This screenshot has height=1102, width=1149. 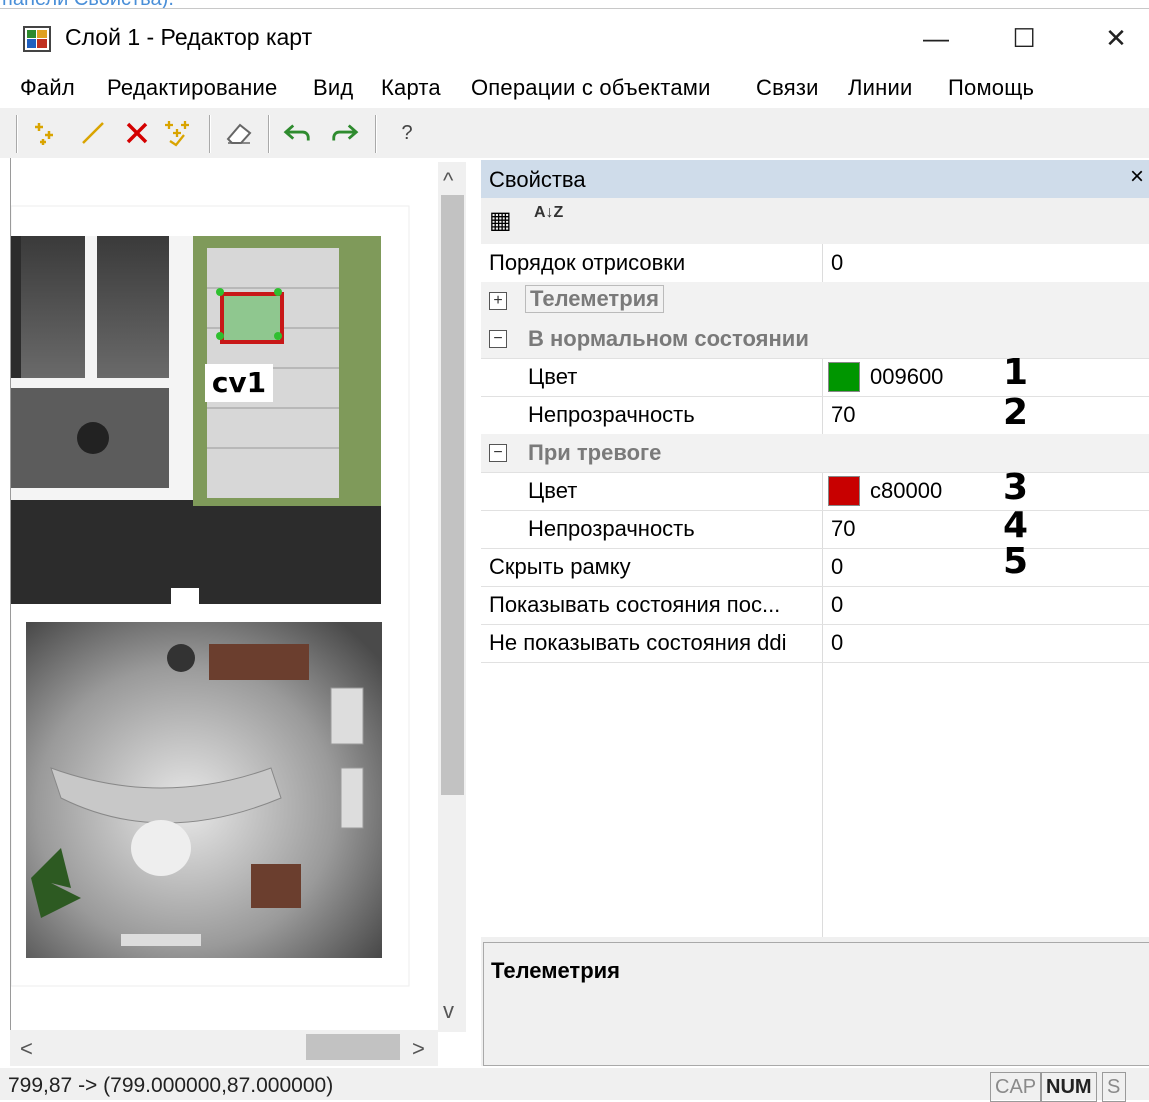 What do you see at coordinates (1016, 525) in the screenshot?
I see `annotation-marker-4: 4` at bounding box center [1016, 525].